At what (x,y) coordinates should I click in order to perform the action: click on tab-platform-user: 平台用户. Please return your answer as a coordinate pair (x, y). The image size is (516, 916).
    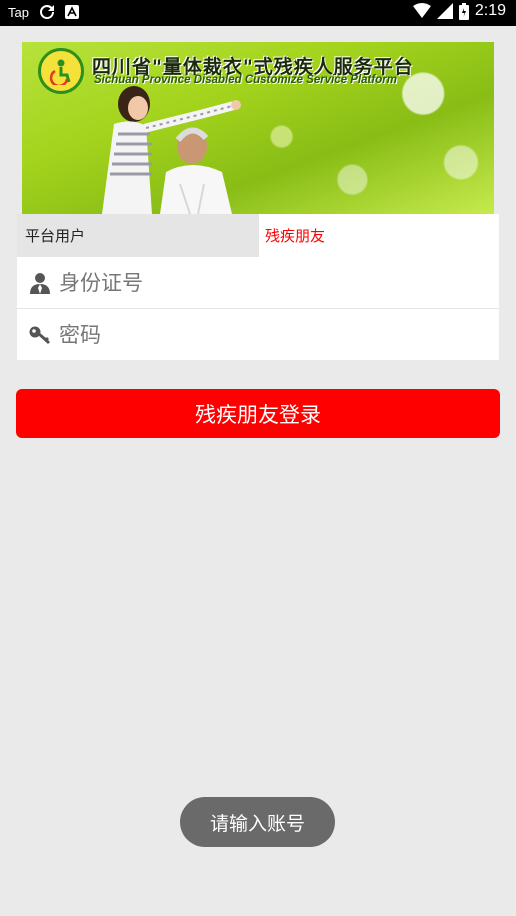
    Looking at the image, I should click on (138, 235).